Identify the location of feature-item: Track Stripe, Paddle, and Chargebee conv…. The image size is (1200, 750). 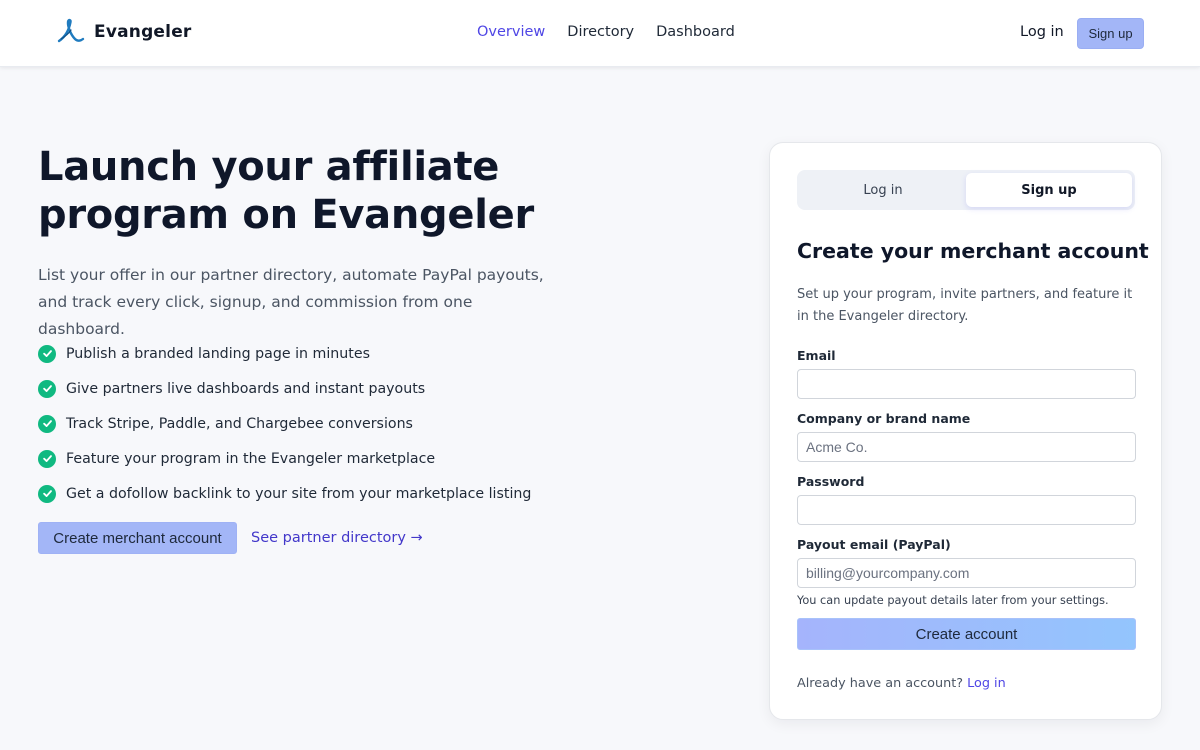
(284, 423).